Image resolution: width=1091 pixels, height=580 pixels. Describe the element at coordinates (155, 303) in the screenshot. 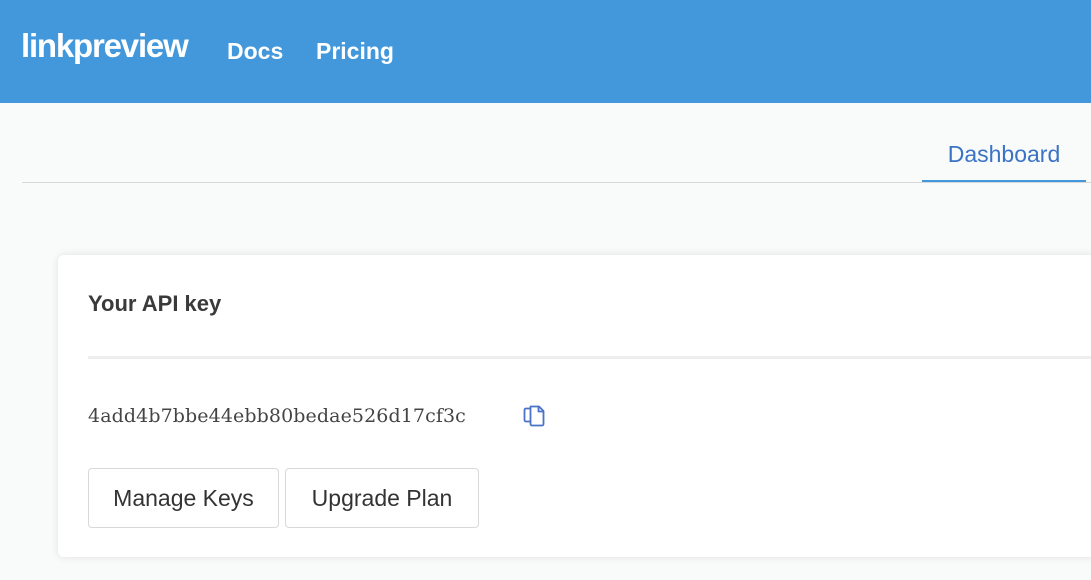

I see `card-title: Your API key` at that location.